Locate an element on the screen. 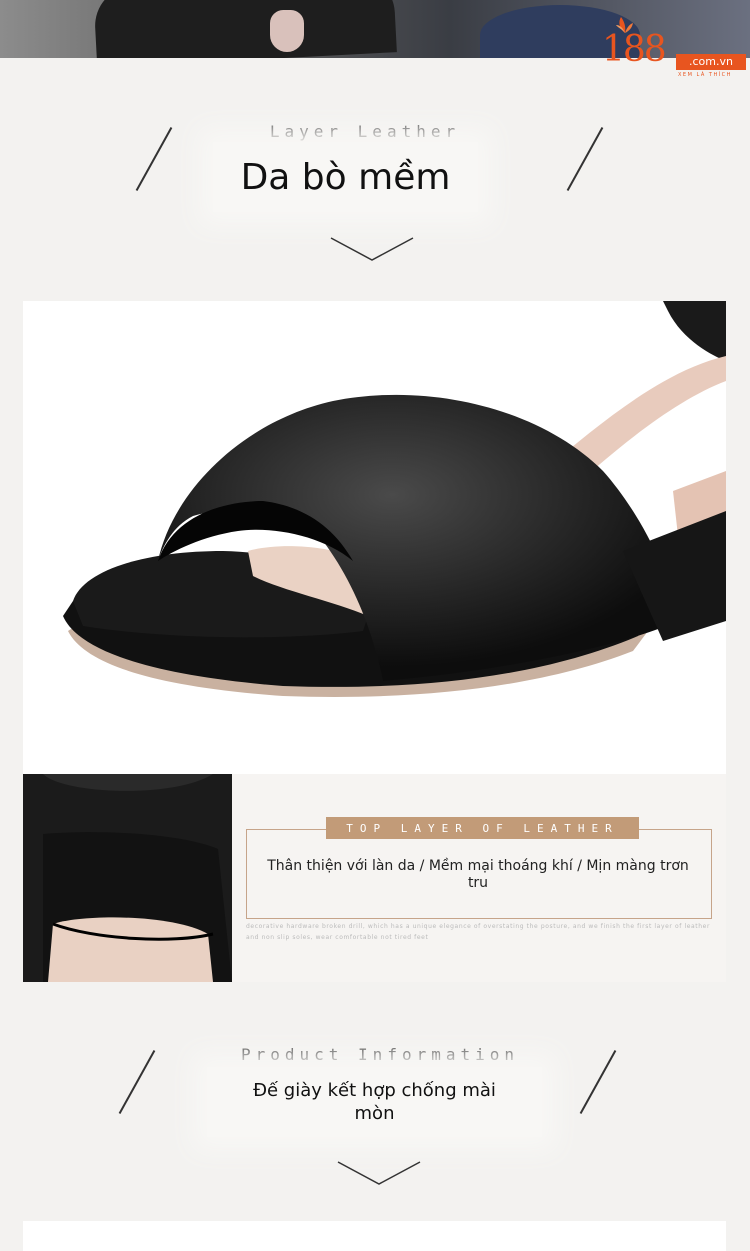 This screenshot has height=1251, width=750. section-2-title: Đế giày kết hợp chống mài mòn is located at coordinates (374, 1102).